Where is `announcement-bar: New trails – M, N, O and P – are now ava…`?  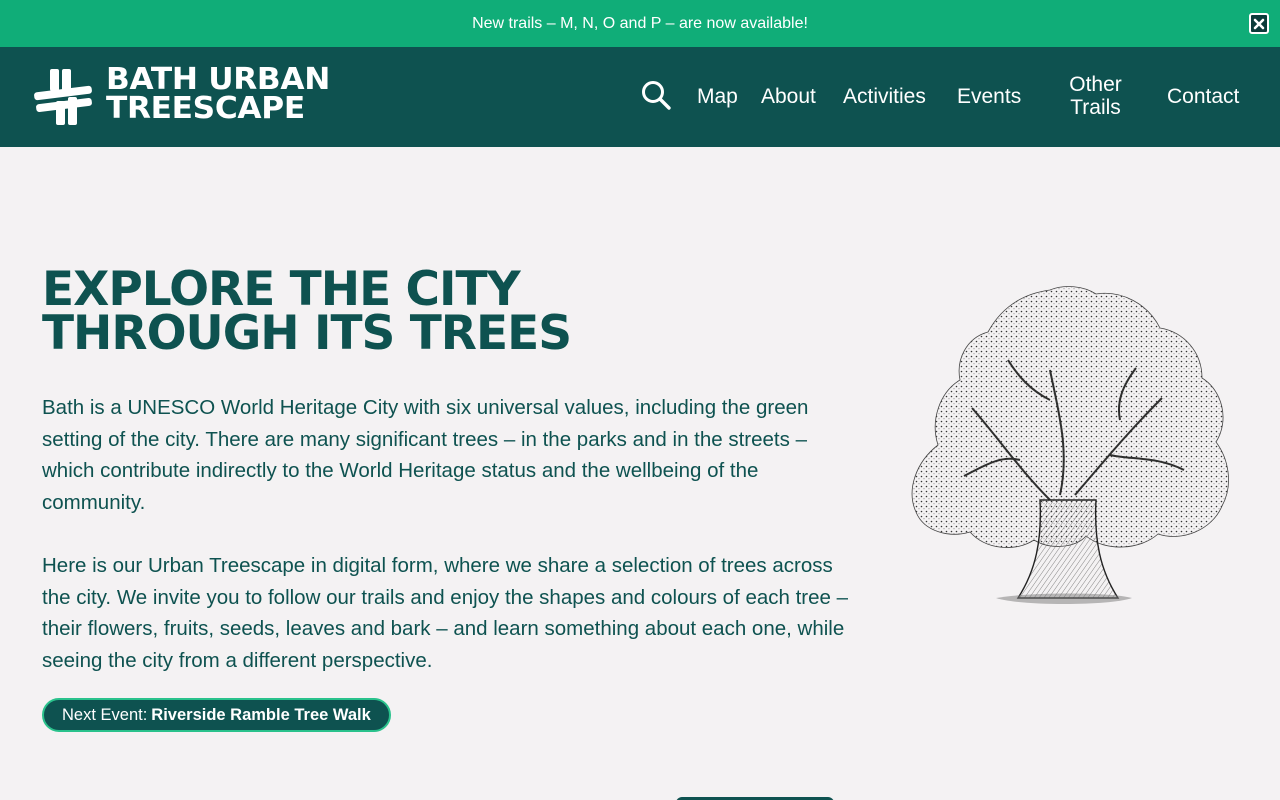
announcement-bar: New trails – M, N, O and P – are now ava… is located at coordinates (640, 23).